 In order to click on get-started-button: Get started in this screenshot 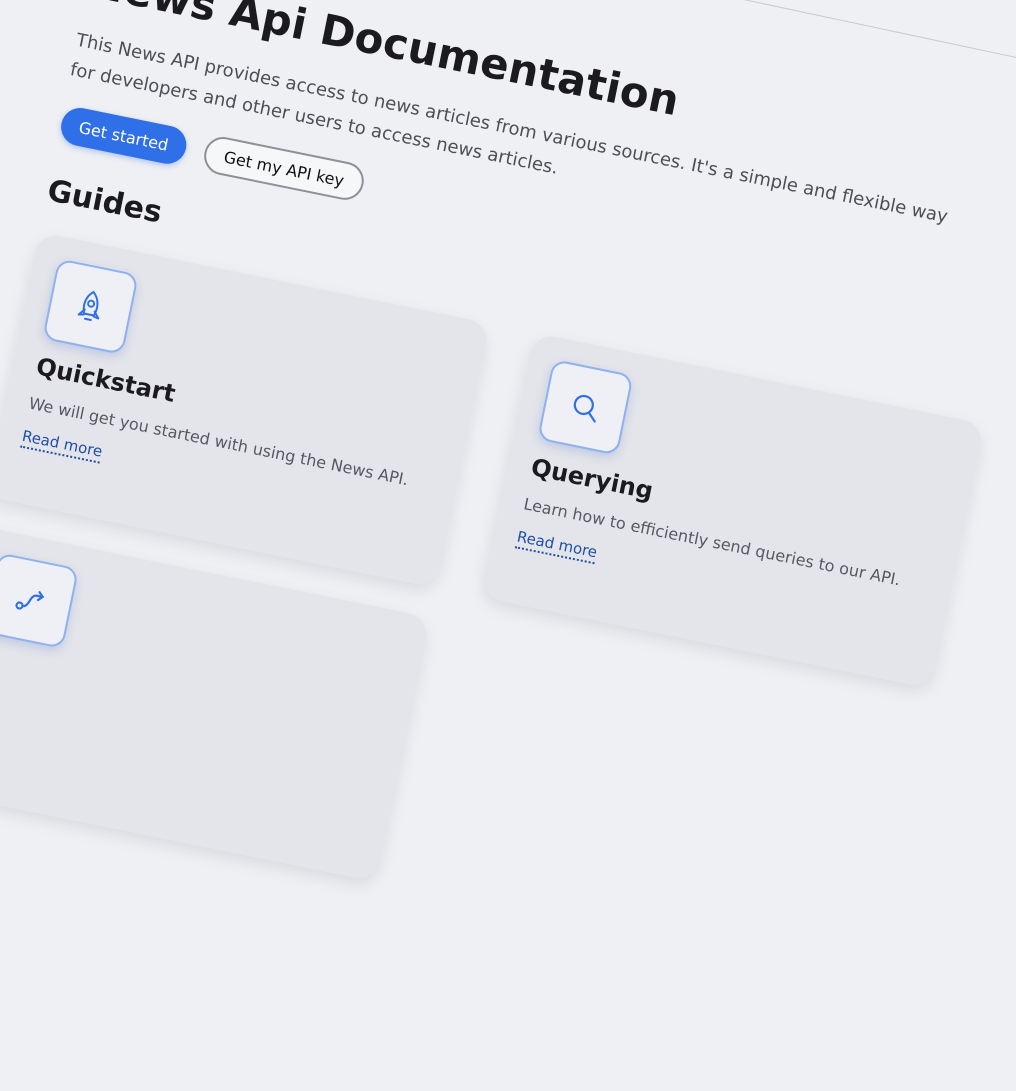, I will do `click(123, 136)`.